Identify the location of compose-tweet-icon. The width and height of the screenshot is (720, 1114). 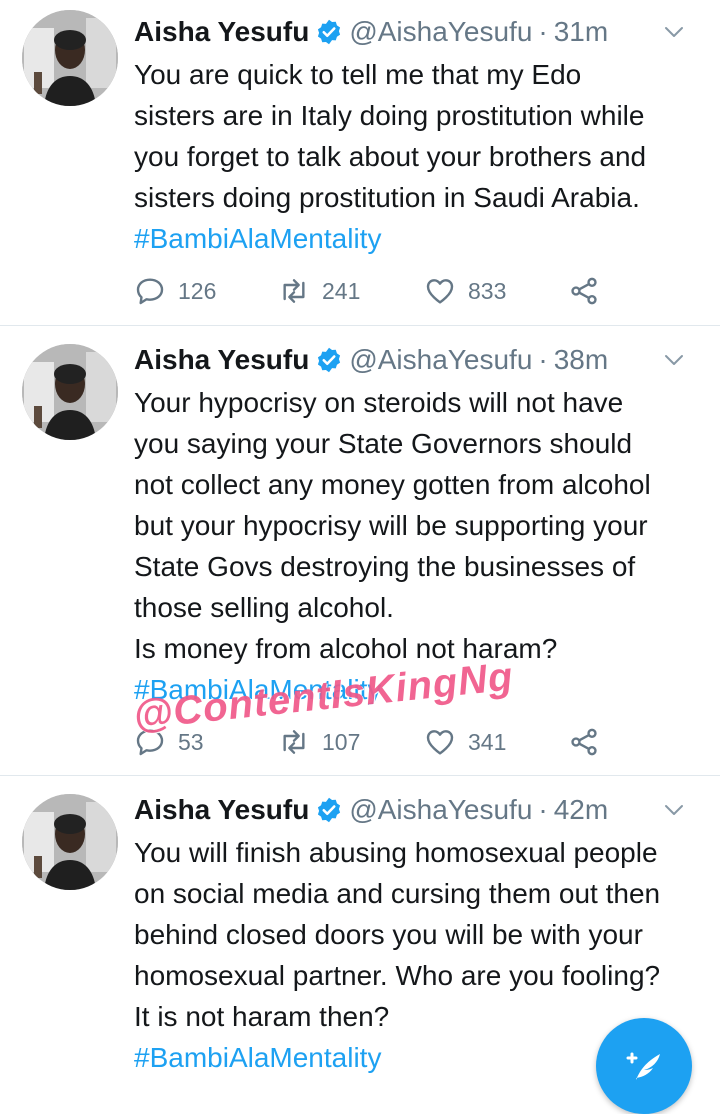
(643, 1066).